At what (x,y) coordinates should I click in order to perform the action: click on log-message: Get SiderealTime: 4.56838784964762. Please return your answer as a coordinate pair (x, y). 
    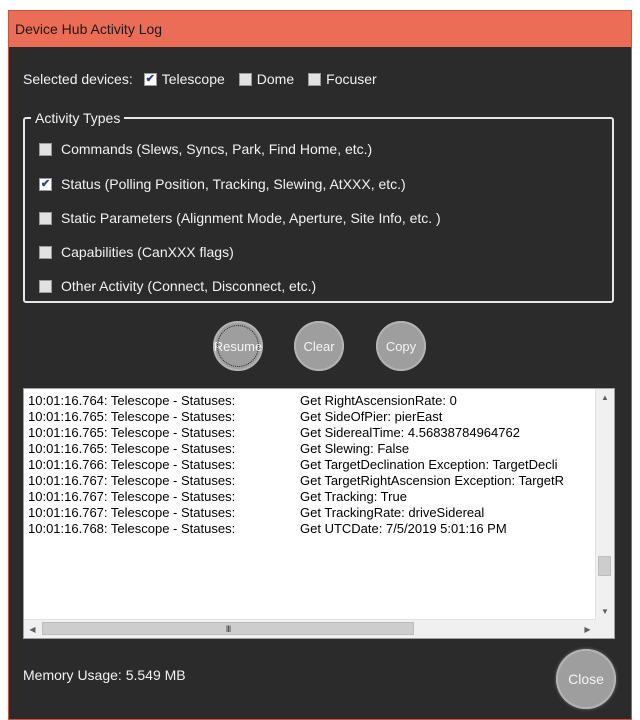
    Looking at the image, I should click on (410, 432).